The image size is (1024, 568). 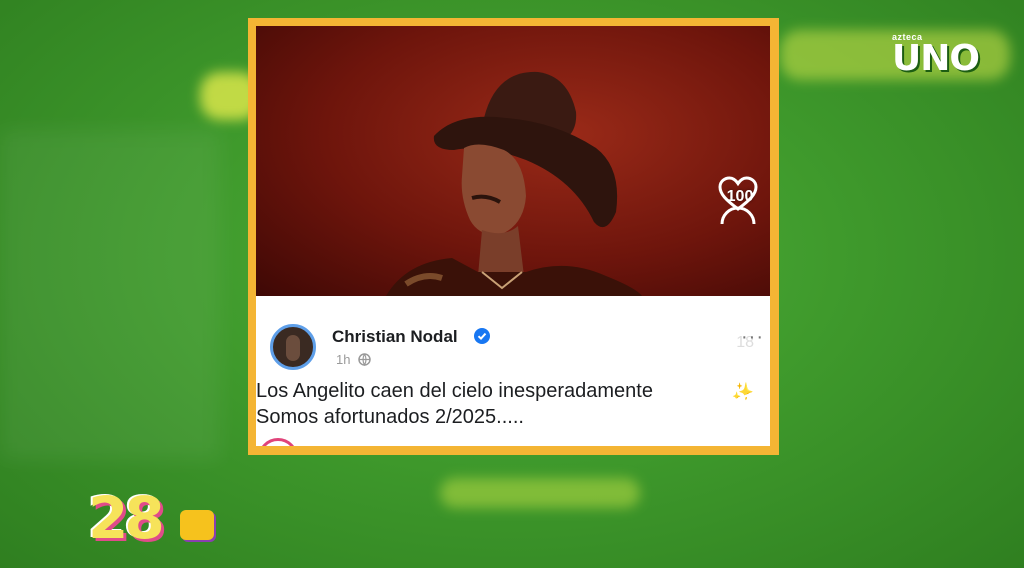 What do you see at coordinates (741, 405) in the screenshot?
I see `share-icon` at bounding box center [741, 405].